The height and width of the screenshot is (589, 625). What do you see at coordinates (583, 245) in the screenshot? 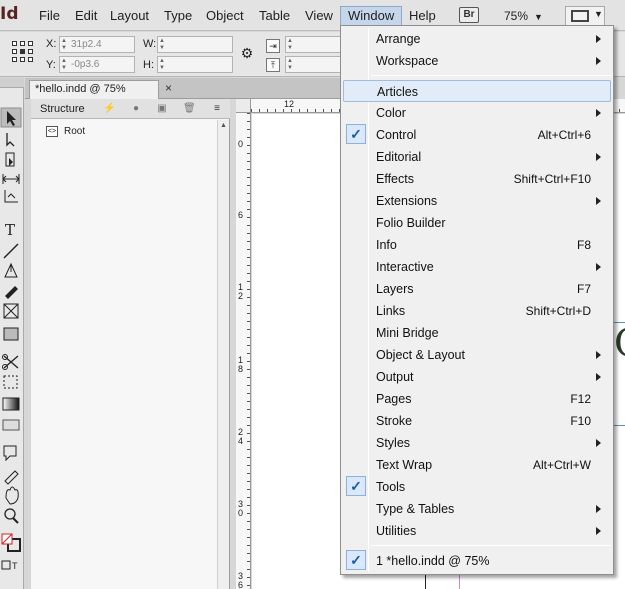
I see `menu-item-shortcut: F8` at bounding box center [583, 245].